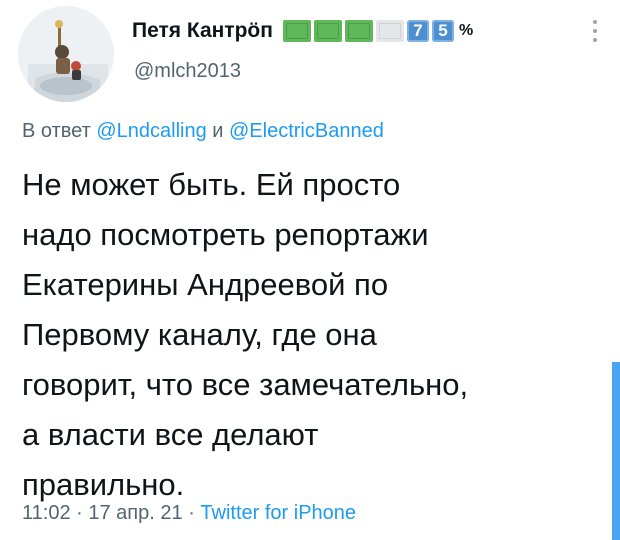 This screenshot has height=540, width=620. I want to click on mention-link: @ElectricBanned, so click(306, 131).